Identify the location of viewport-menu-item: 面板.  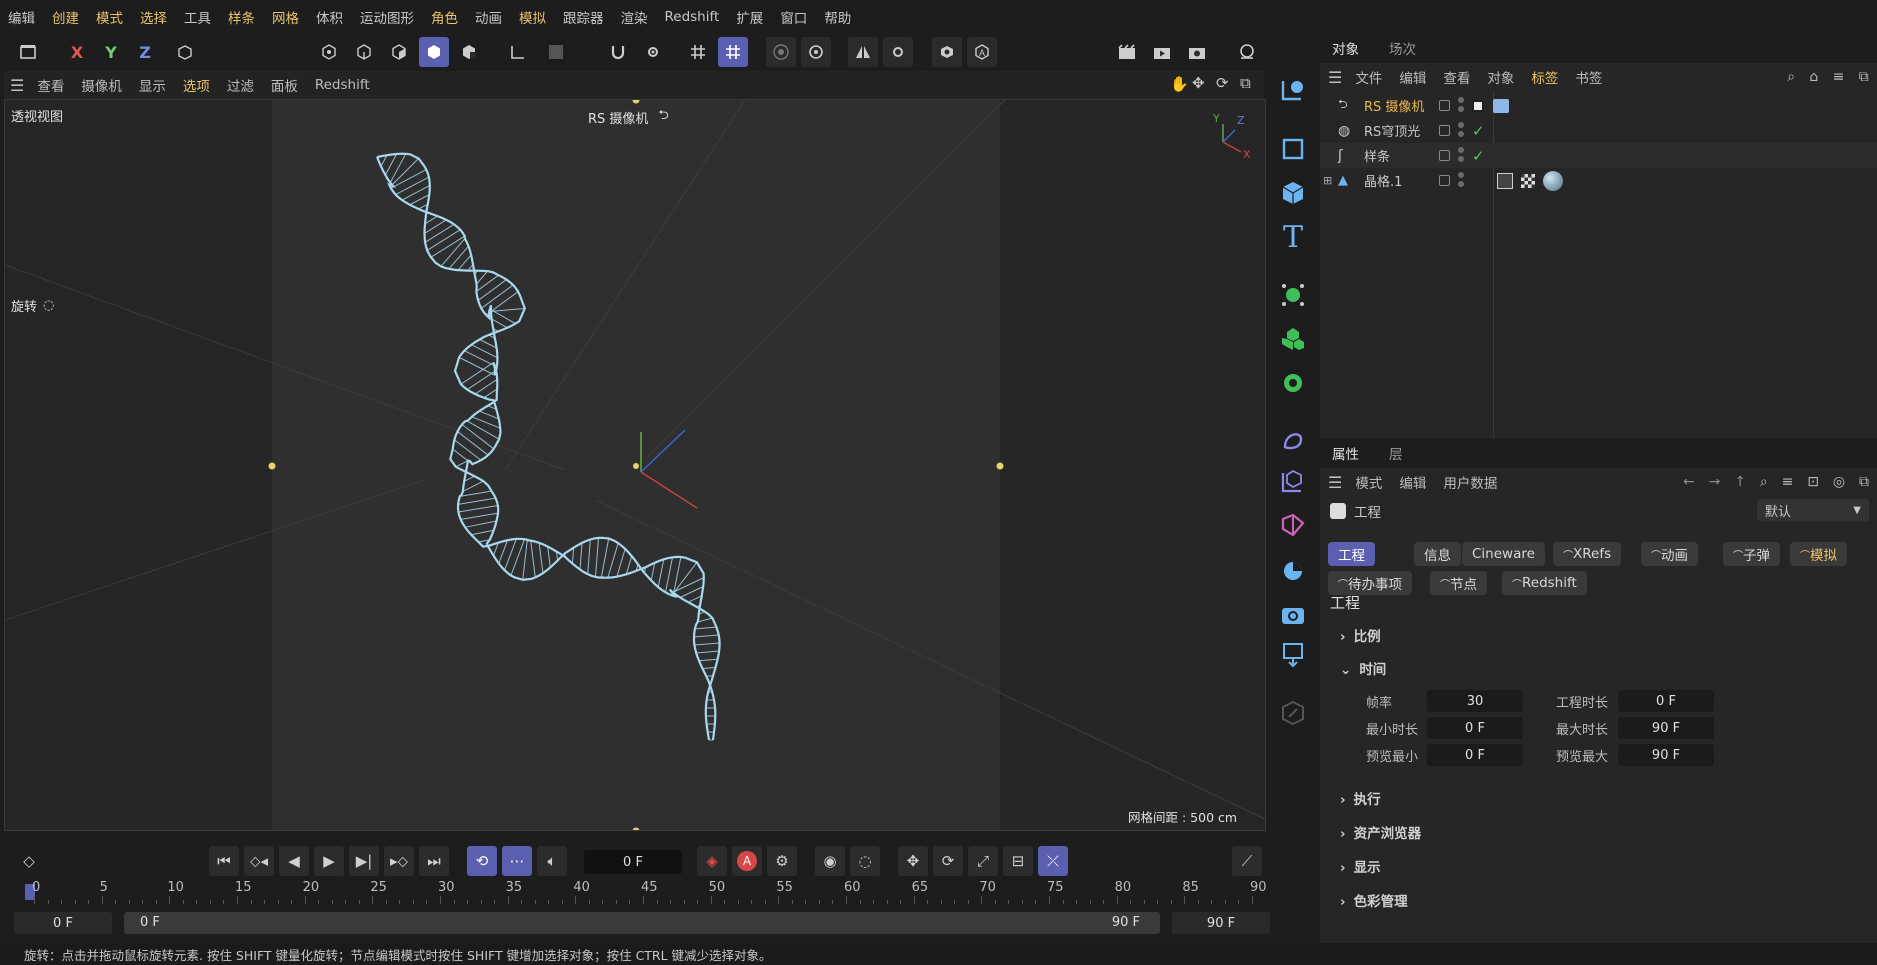
(284, 85).